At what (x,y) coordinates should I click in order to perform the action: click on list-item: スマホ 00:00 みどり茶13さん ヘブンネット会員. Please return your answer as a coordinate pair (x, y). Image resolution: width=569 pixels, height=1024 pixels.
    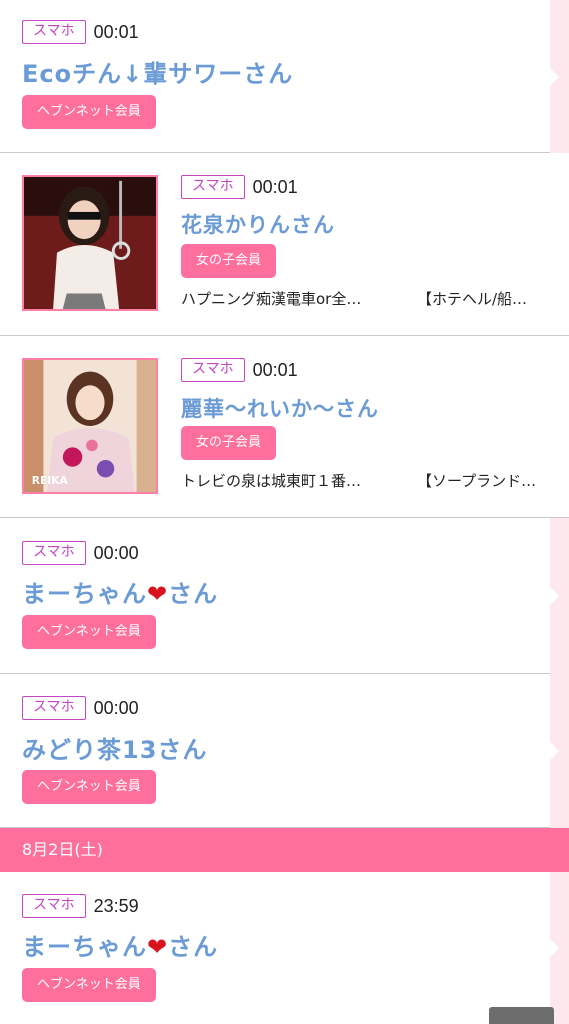
    Looking at the image, I should click on (275, 751).